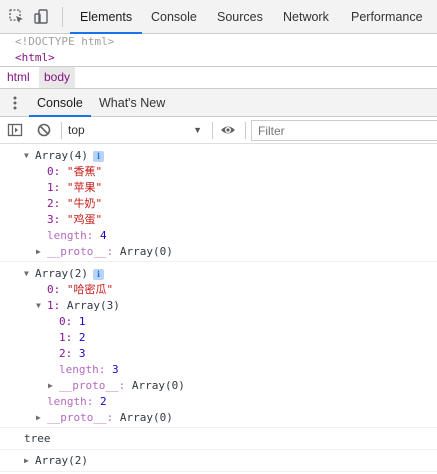 Image resolution: width=437 pixels, height=474 pixels. I want to click on array-entry: 0: "香蕉", so click(75, 171).